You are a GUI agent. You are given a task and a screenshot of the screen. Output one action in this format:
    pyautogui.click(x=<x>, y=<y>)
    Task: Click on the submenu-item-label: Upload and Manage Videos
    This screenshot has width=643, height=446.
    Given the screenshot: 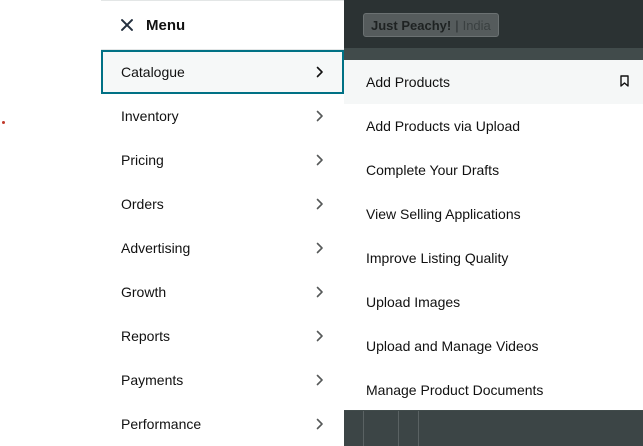 What is the action you would take?
    pyautogui.click(x=452, y=346)
    